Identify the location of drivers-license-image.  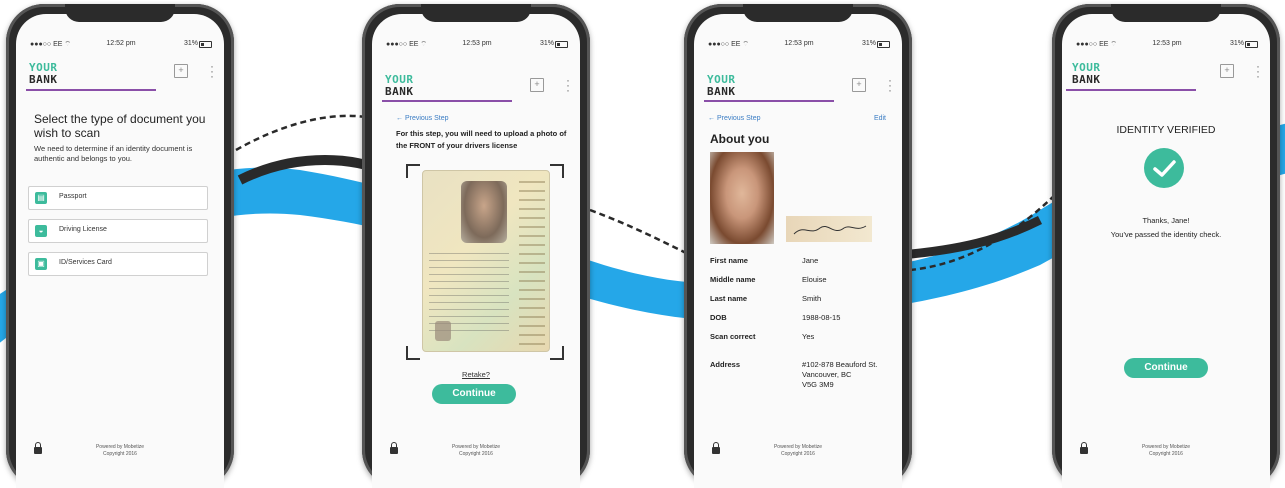
(486, 261).